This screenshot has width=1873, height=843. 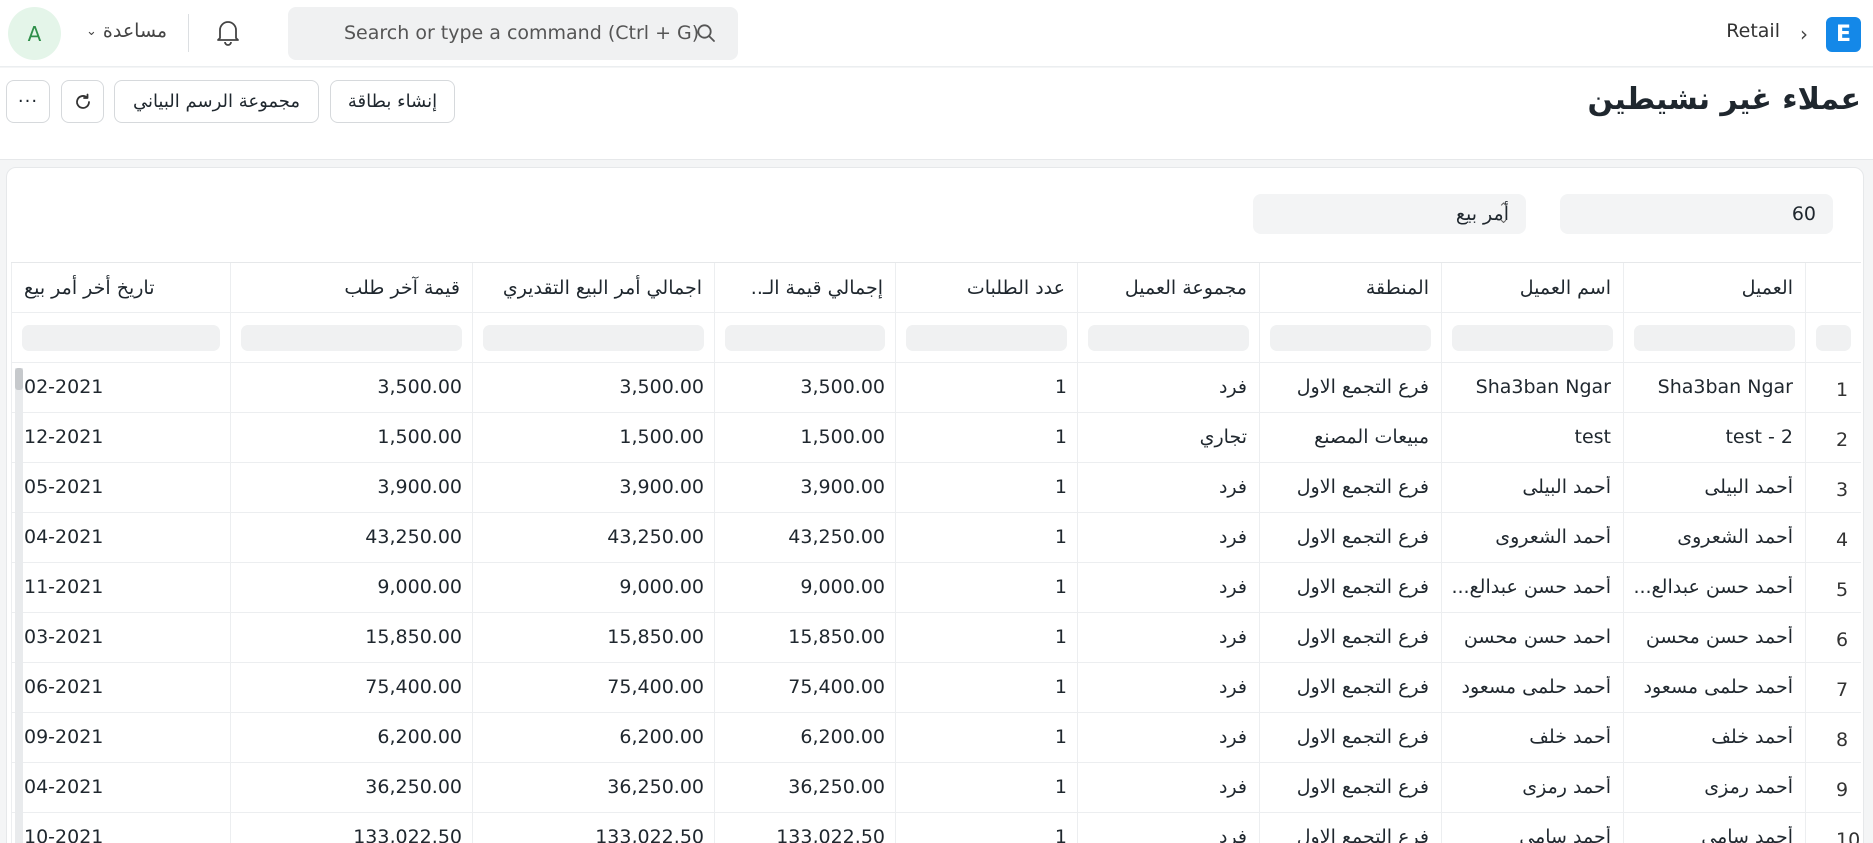 What do you see at coordinates (351, 387) in the screenshot?
I see `table-cell-last-order-value: 3,500.00` at bounding box center [351, 387].